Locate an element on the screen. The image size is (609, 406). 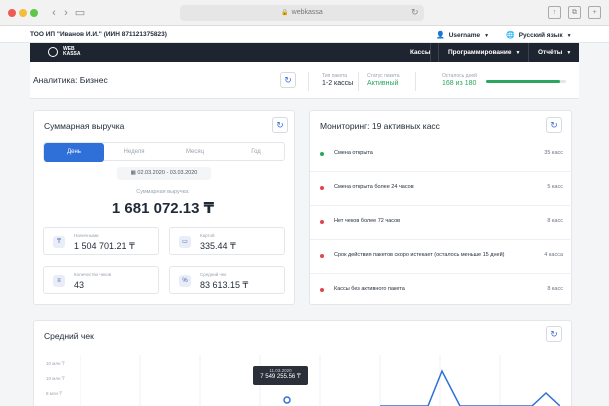
lock-icon: 🔒 is located at coordinates (285, 13).